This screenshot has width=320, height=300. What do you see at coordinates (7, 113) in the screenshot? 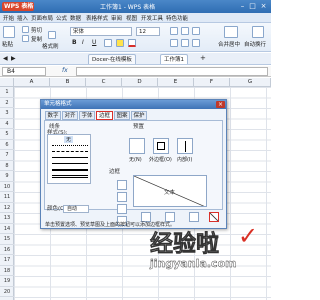
I see `row-header-3: 3` at bounding box center [7, 113].